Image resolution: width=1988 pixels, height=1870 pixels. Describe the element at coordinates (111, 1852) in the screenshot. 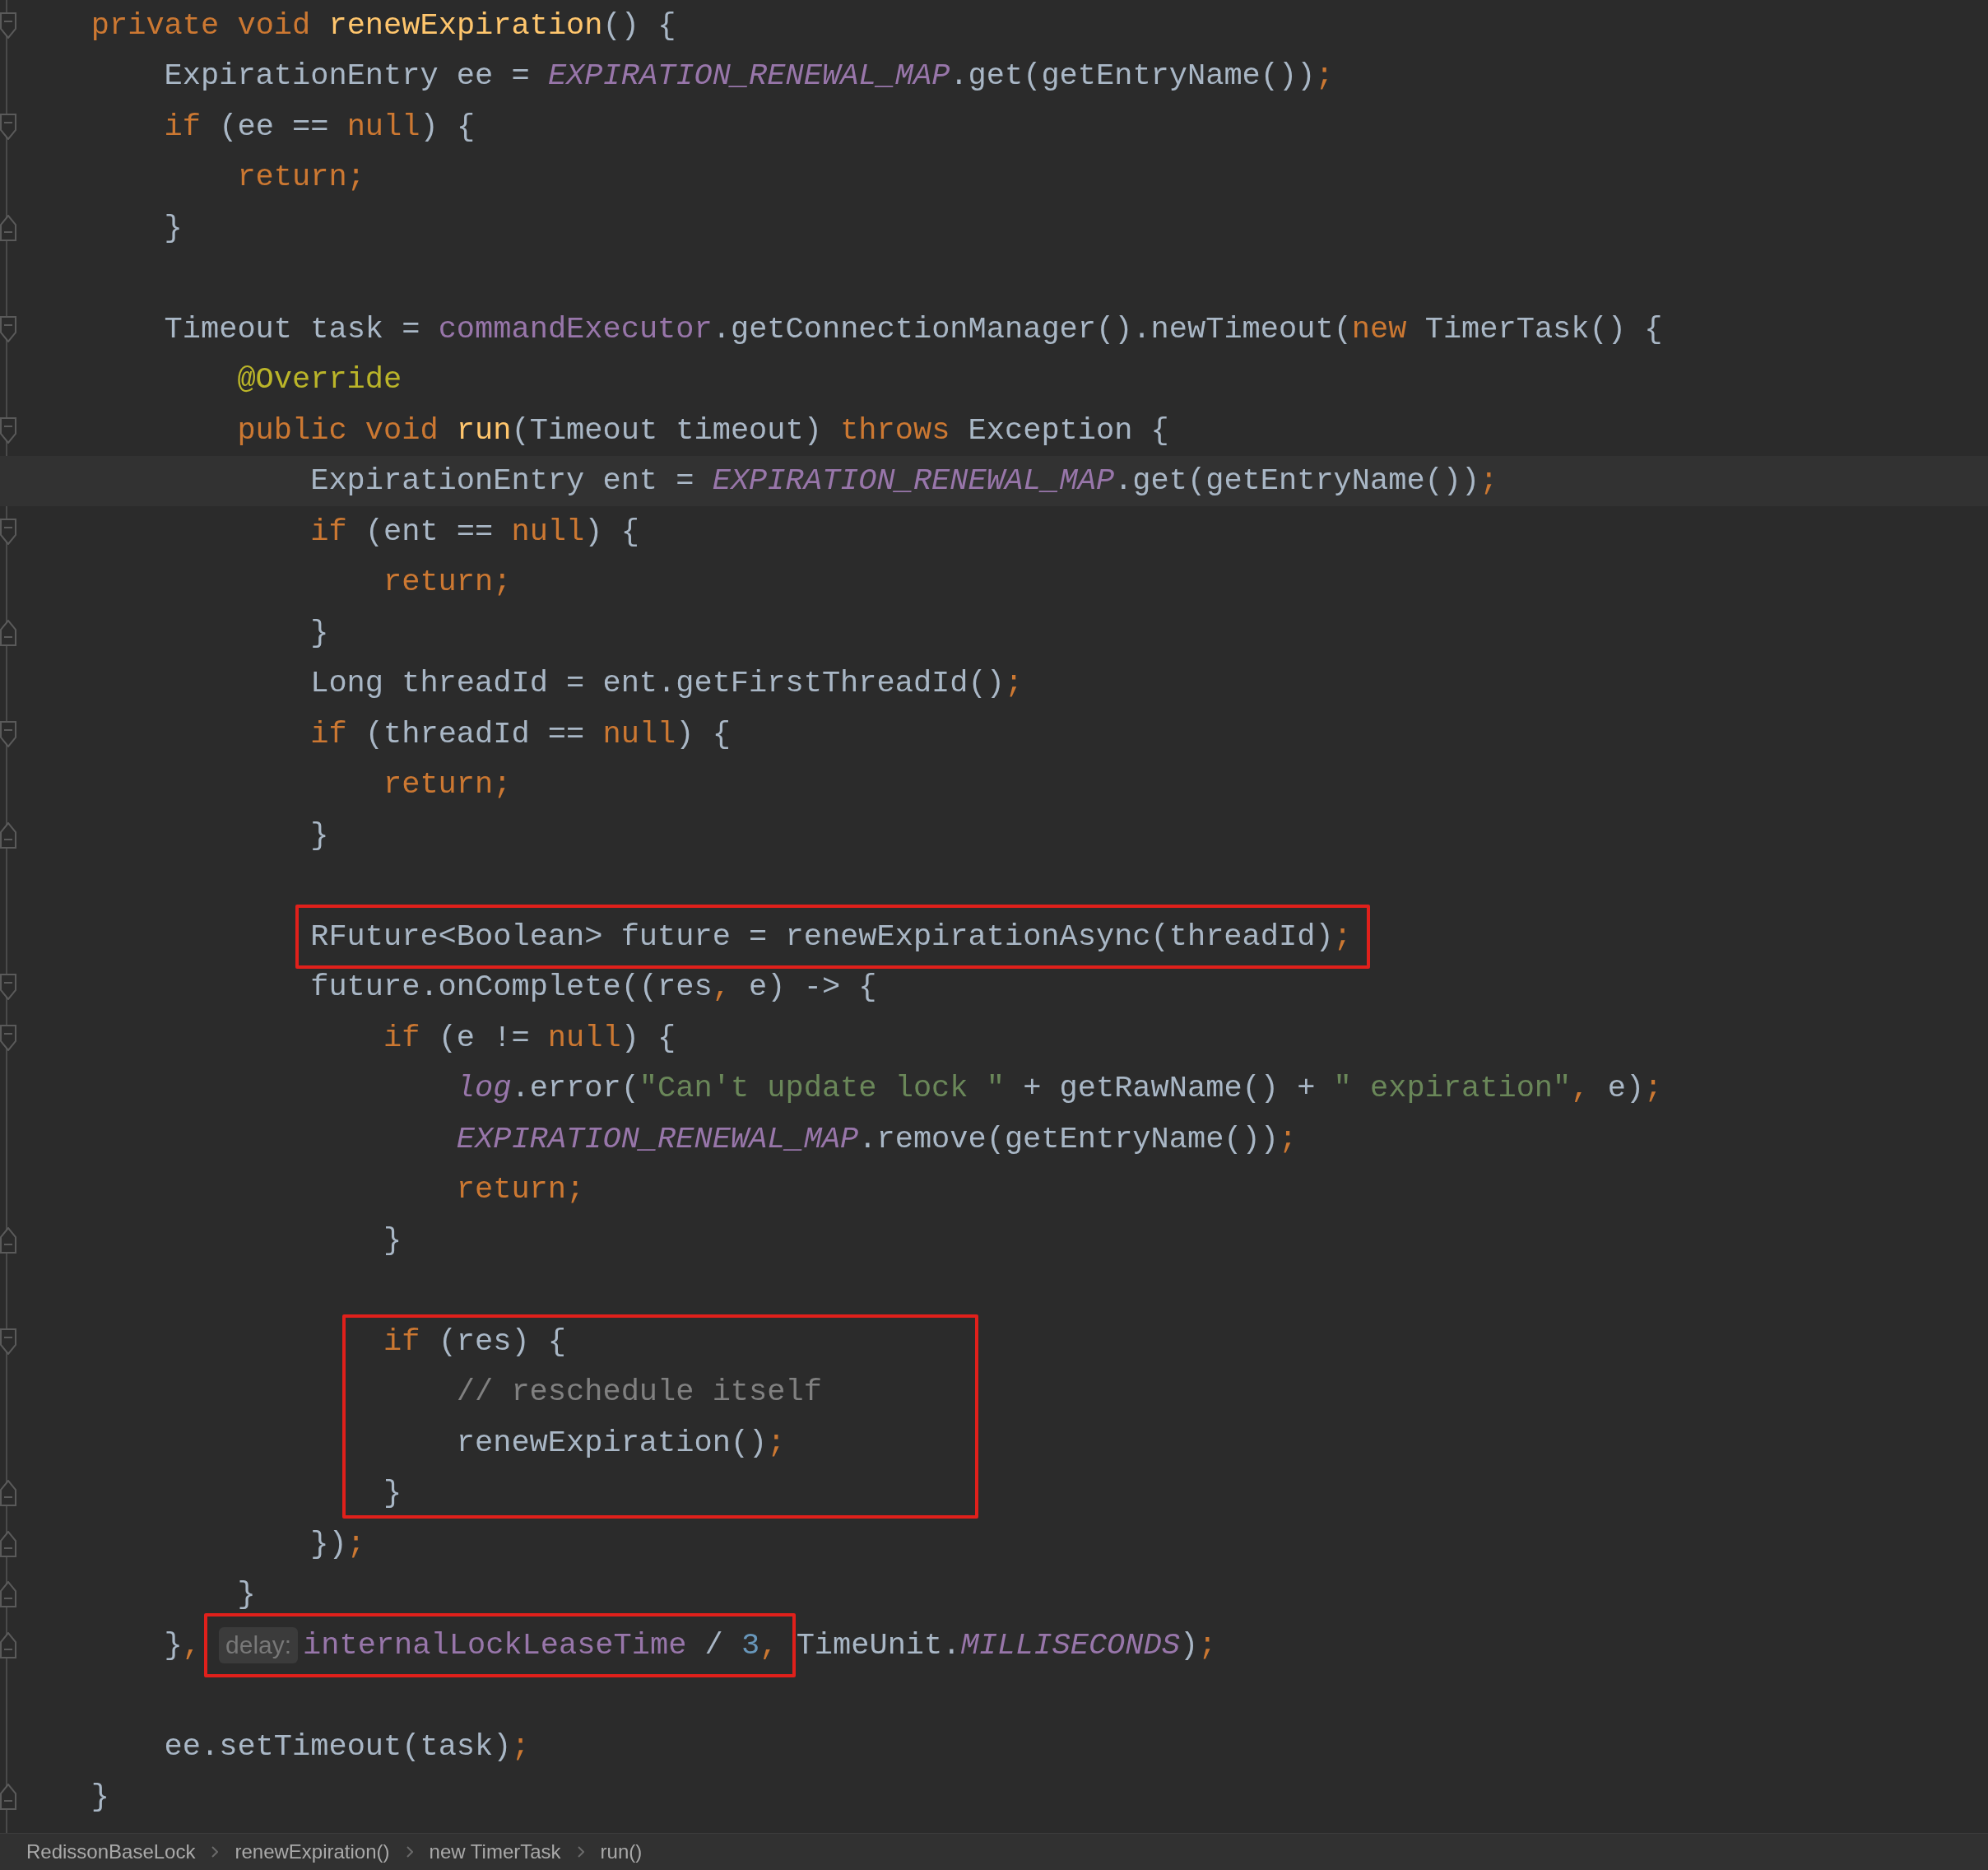

I see `breadcrumb-item: RedissonBaseLock` at that location.